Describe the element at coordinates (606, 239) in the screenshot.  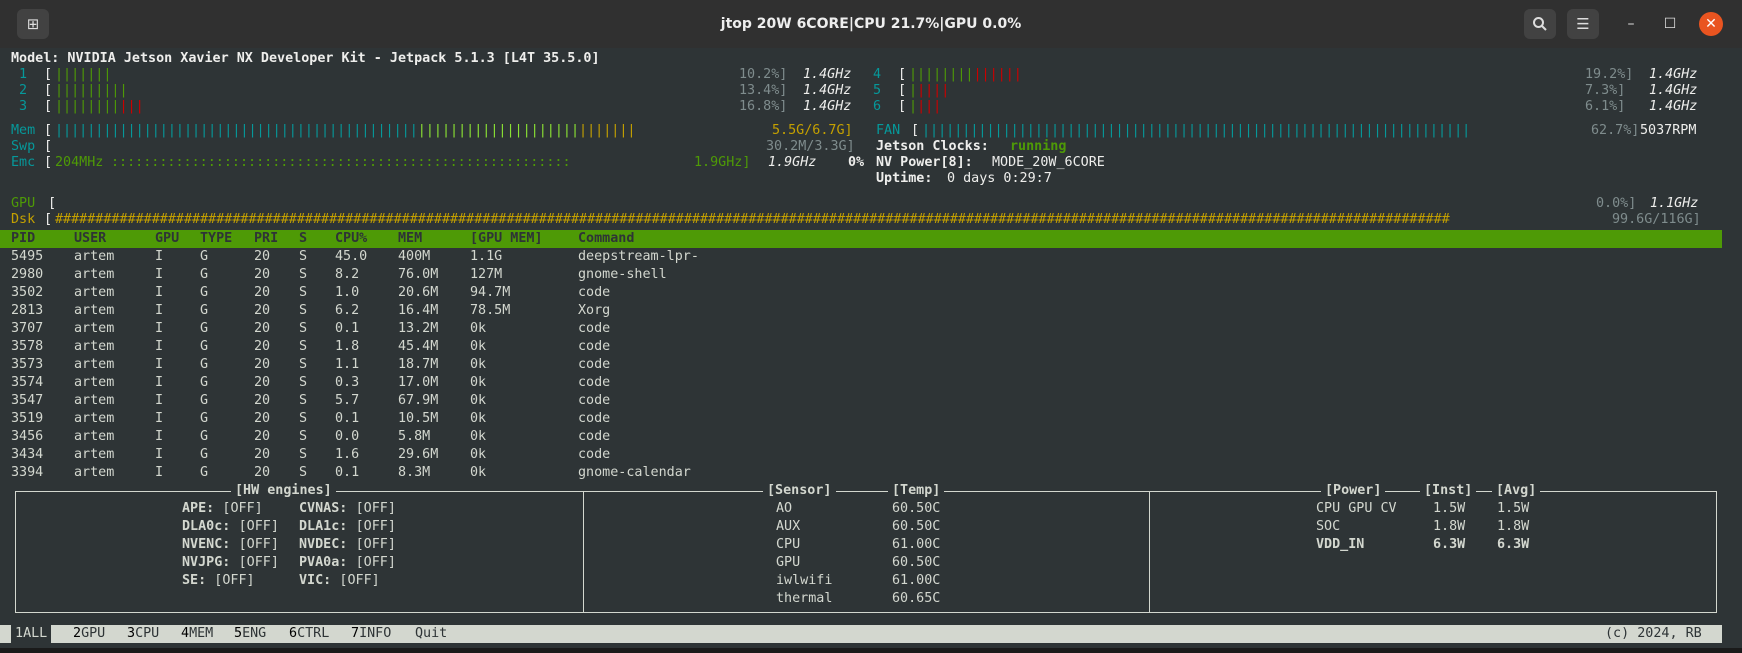
I see `column-header: Command` at that location.